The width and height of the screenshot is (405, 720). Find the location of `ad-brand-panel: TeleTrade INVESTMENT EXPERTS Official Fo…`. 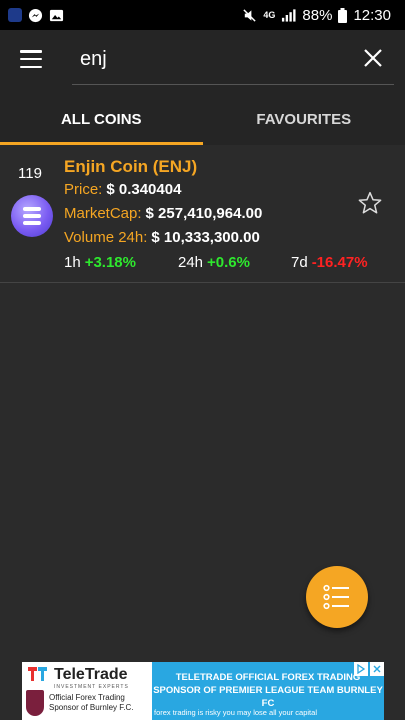

ad-brand-panel: TeleTrade INVESTMENT EXPERTS Official Fo… is located at coordinates (87, 691).